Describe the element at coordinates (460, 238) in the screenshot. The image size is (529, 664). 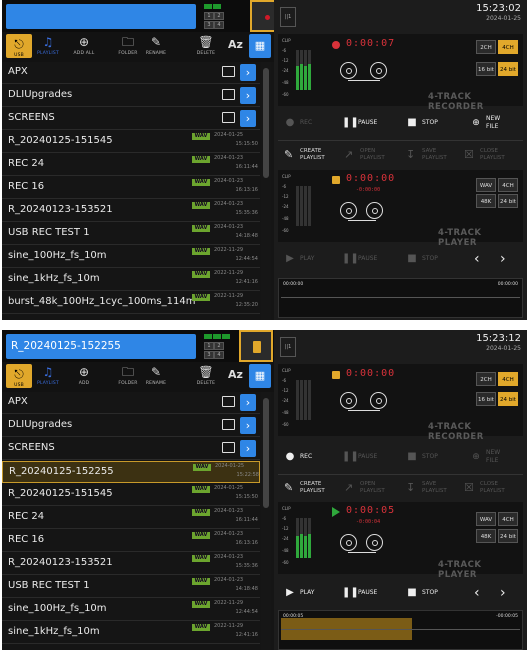
I see `player-caption: 4-TRACK PLAYER` at that location.